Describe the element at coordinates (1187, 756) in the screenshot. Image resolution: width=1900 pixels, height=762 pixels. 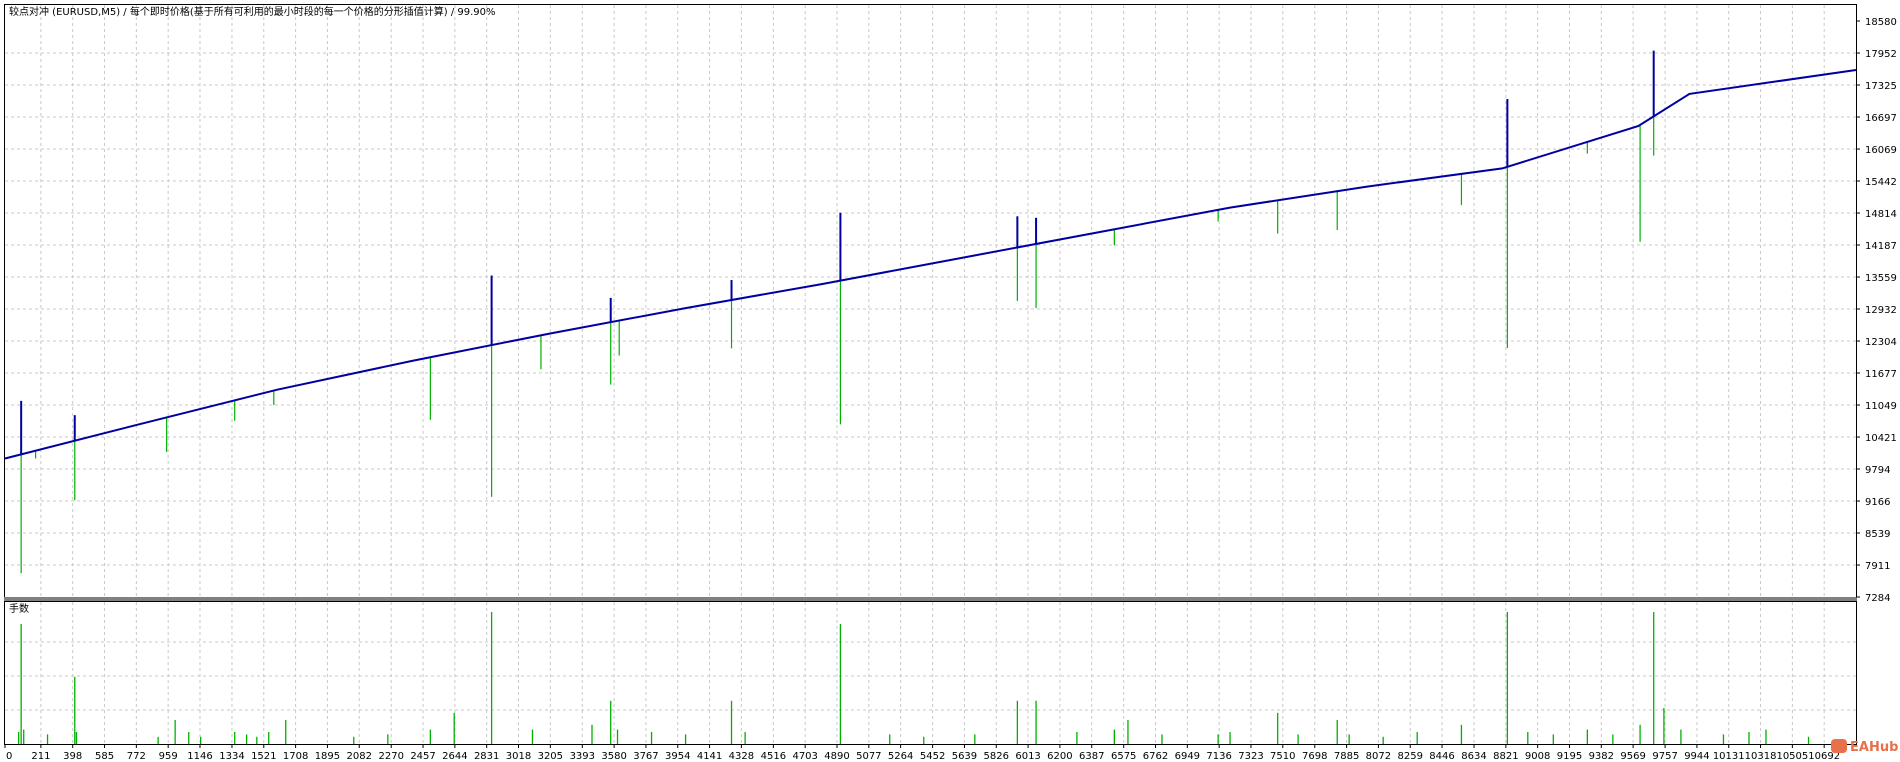
I see `x-tick-label: 6949` at that location.